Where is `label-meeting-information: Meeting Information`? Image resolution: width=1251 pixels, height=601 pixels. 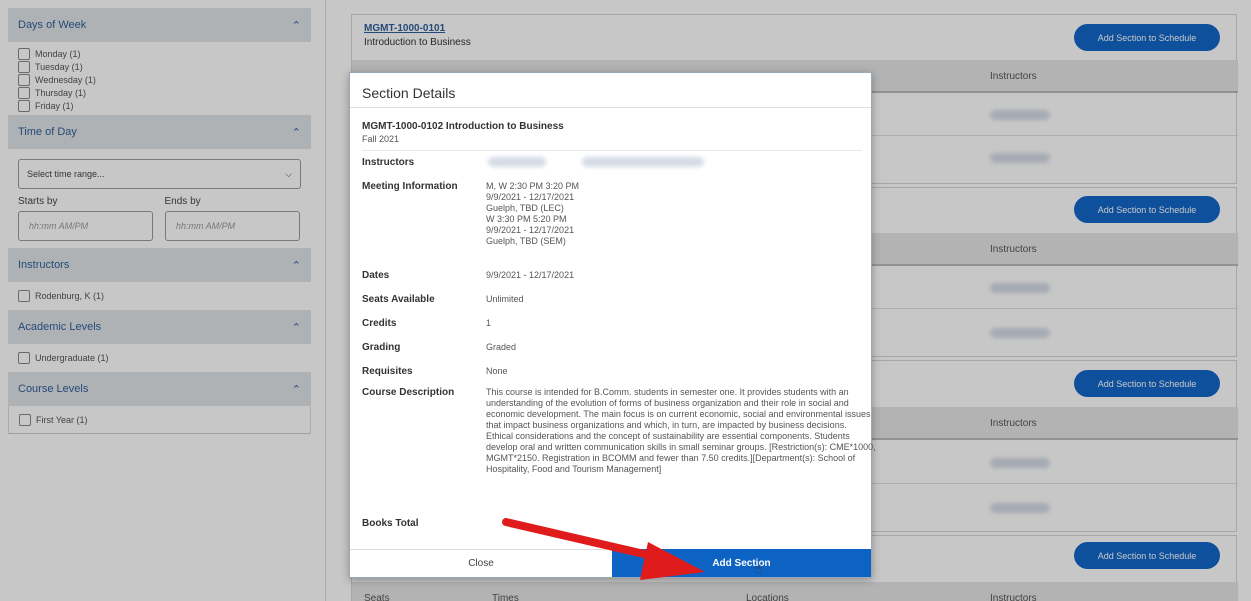 label-meeting-information: Meeting Information is located at coordinates (410, 186).